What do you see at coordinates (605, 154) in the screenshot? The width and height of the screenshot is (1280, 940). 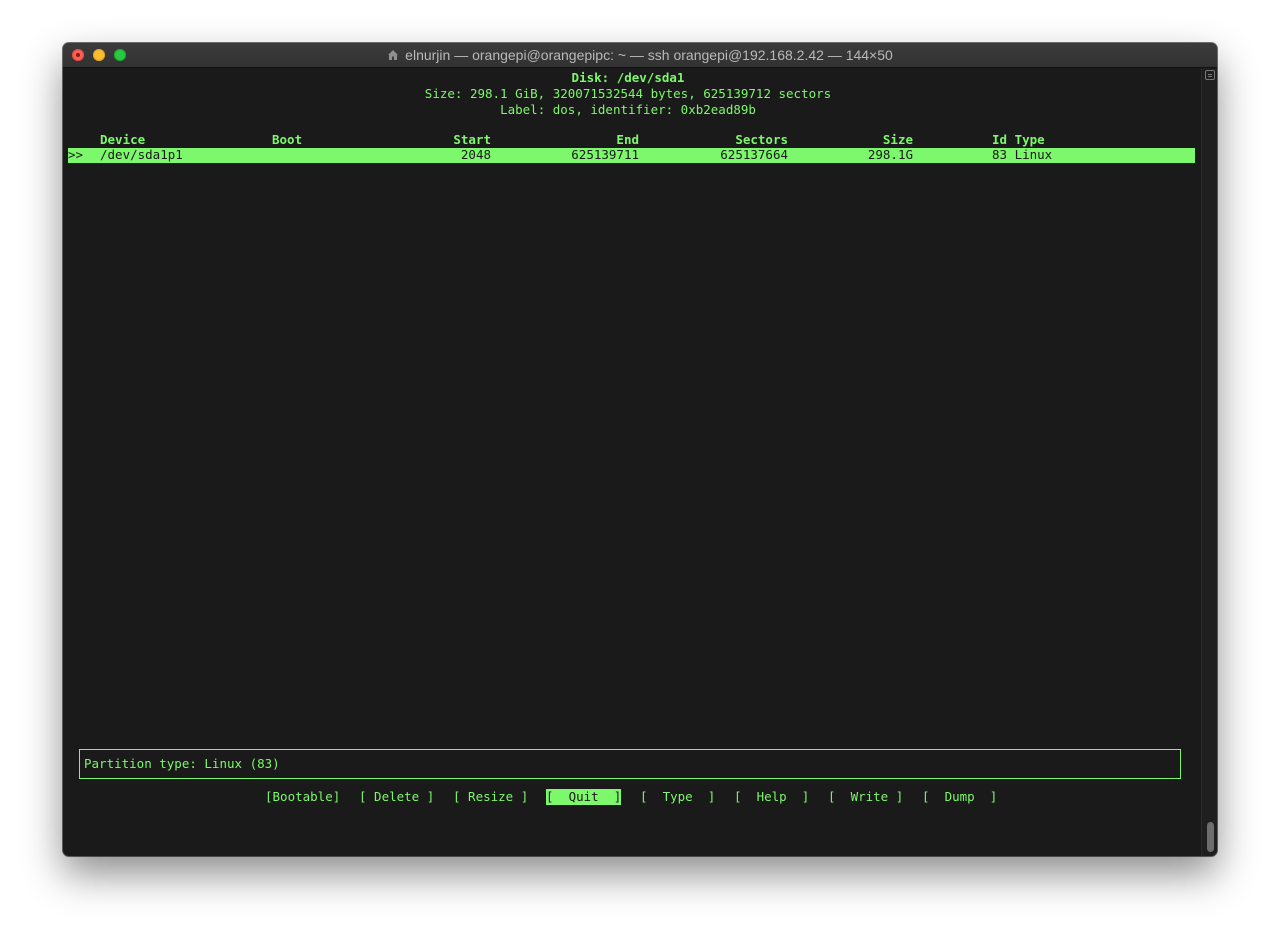 I see `row-end: 625139711` at bounding box center [605, 154].